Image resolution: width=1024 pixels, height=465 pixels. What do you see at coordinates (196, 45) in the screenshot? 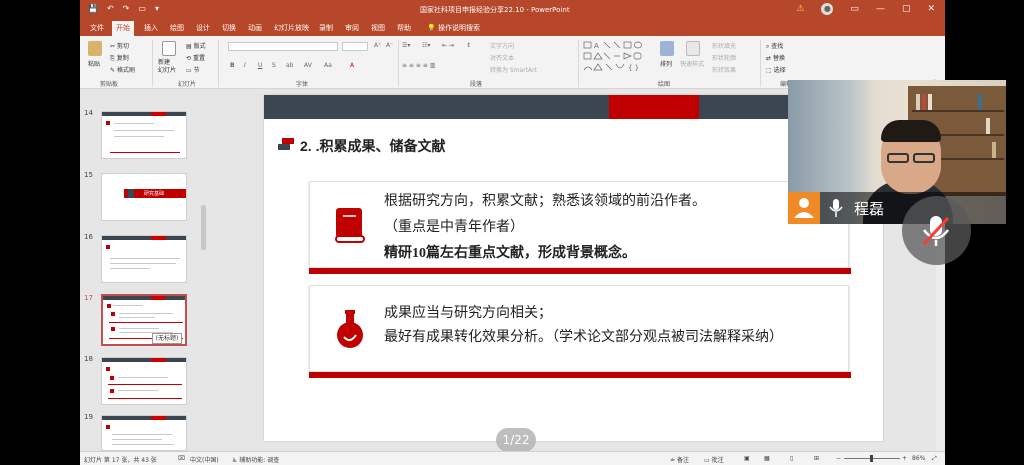
I see `layout-button: ▤ 版式` at bounding box center [196, 45].